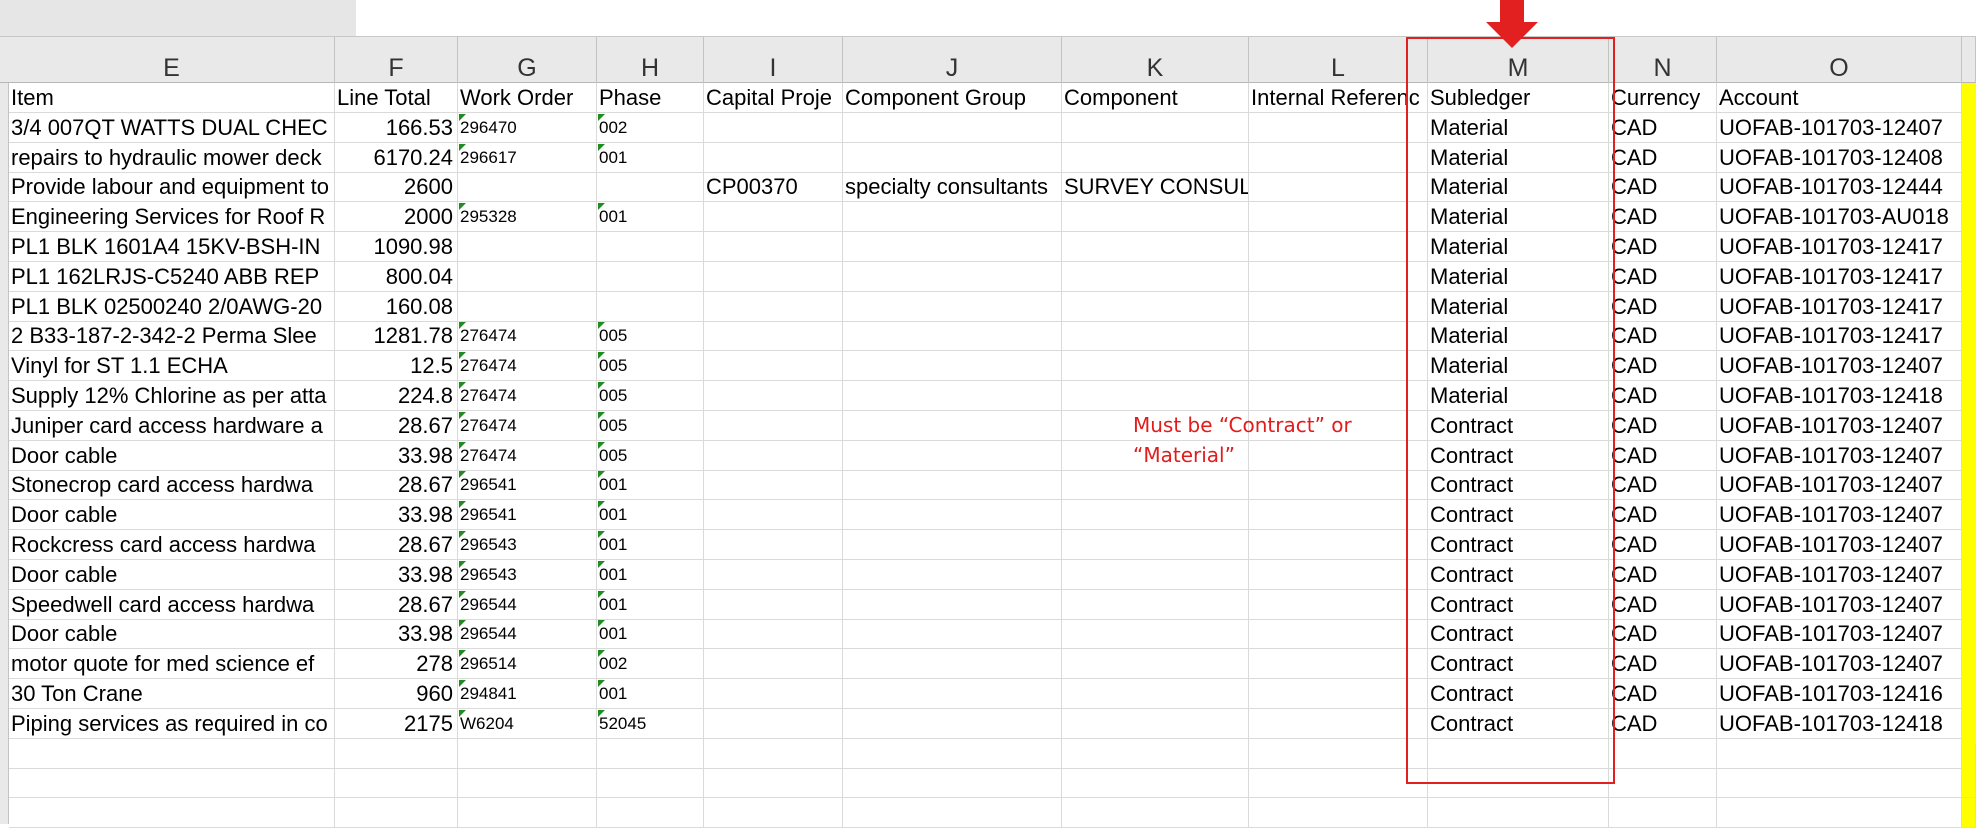  I want to click on cell-item: PL1 BLK 02500240 2/0AWG-20, so click(172, 306).